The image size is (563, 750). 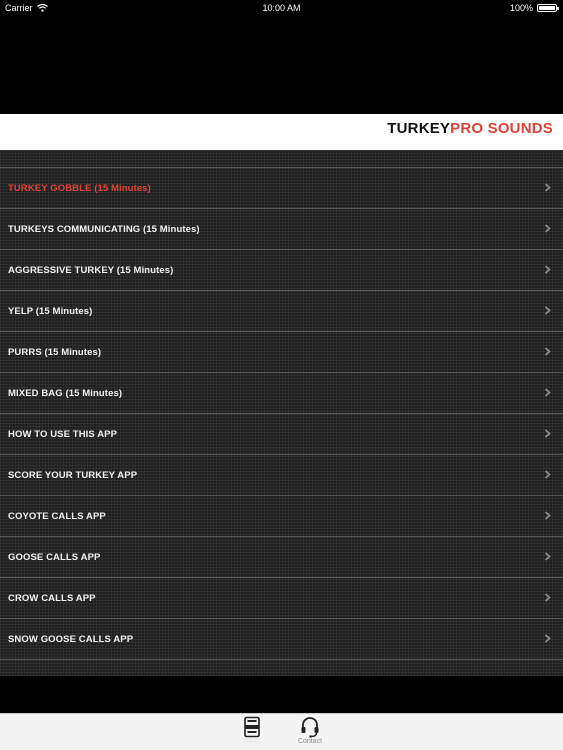 I want to click on battery-fill, so click(x=547, y=8).